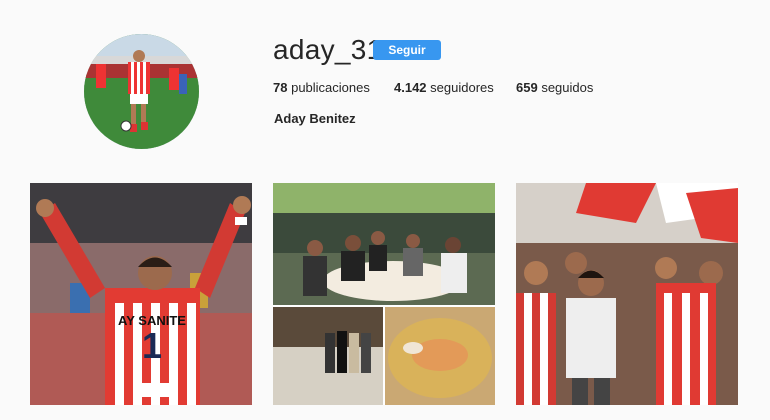 This screenshot has height=420, width=770. Describe the element at coordinates (407, 50) in the screenshot. I see `follow-button: Seguir` at that location.